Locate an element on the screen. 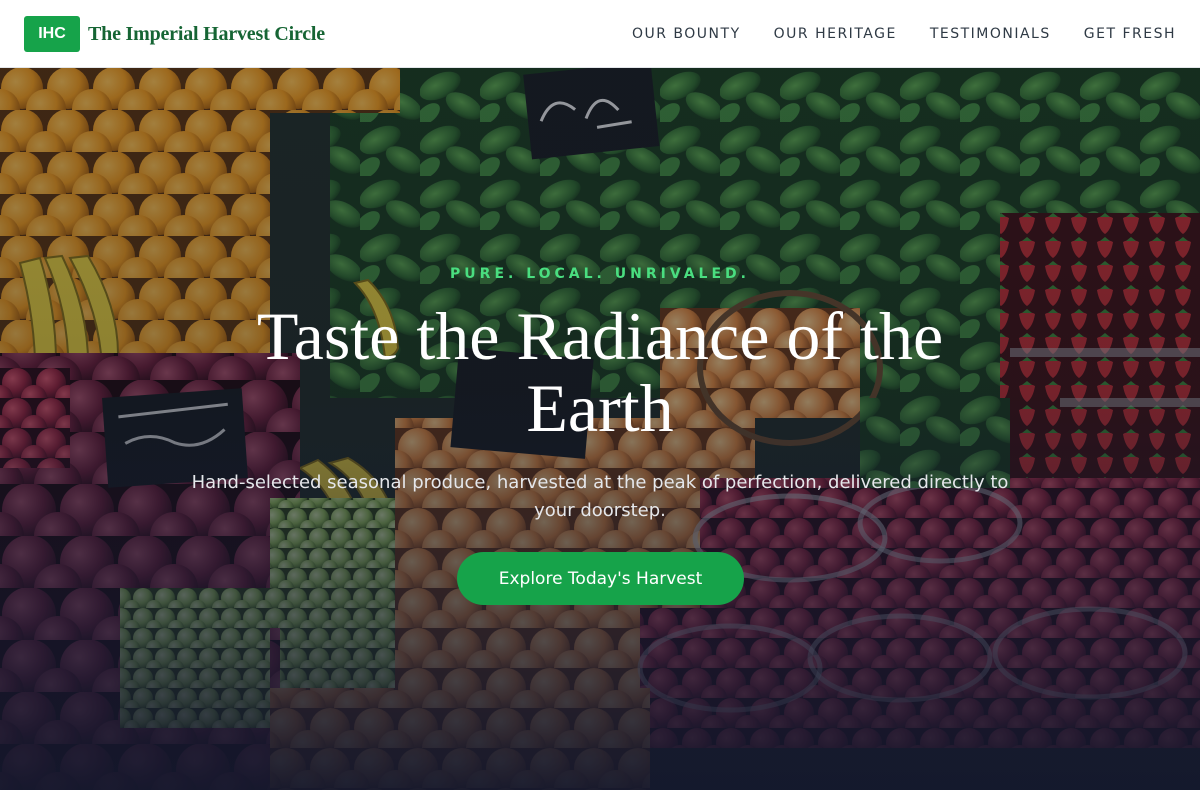 The height and width of the screenshot is (800, 1200). brand-name: The Imperial Harvest Circle is located at coordinates (206, 34).